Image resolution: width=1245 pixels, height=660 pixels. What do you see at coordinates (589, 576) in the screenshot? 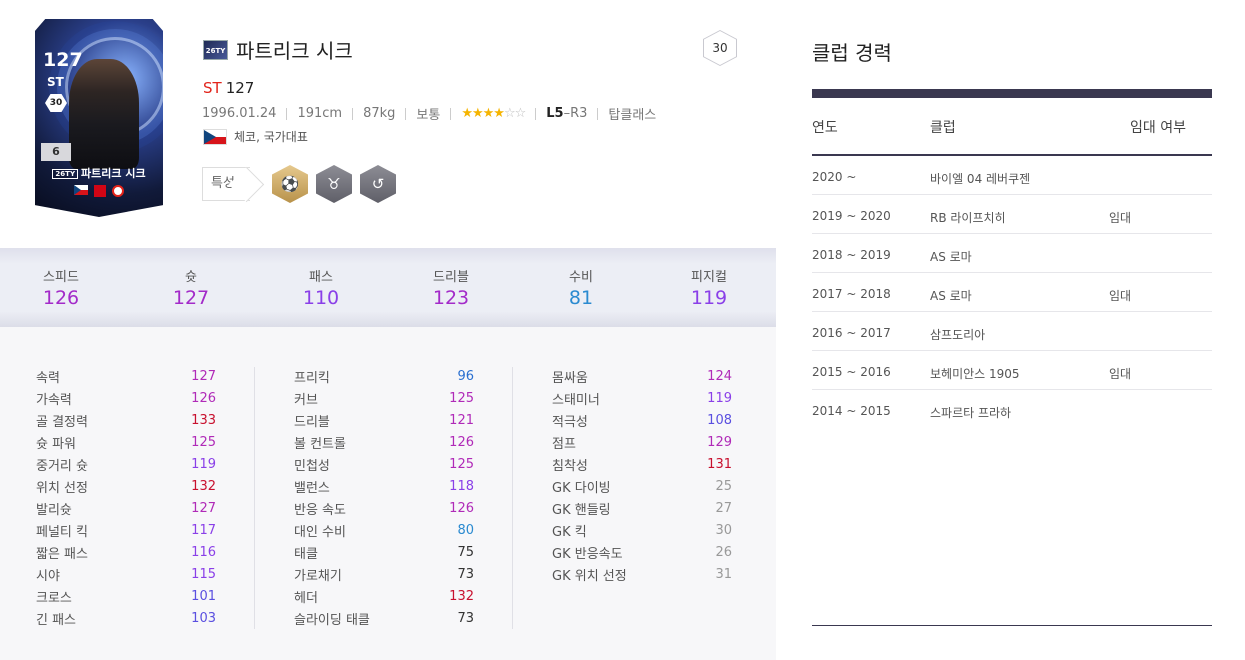
I see `stat-label: GK 위치 선정` at bounding box center [589, 576].